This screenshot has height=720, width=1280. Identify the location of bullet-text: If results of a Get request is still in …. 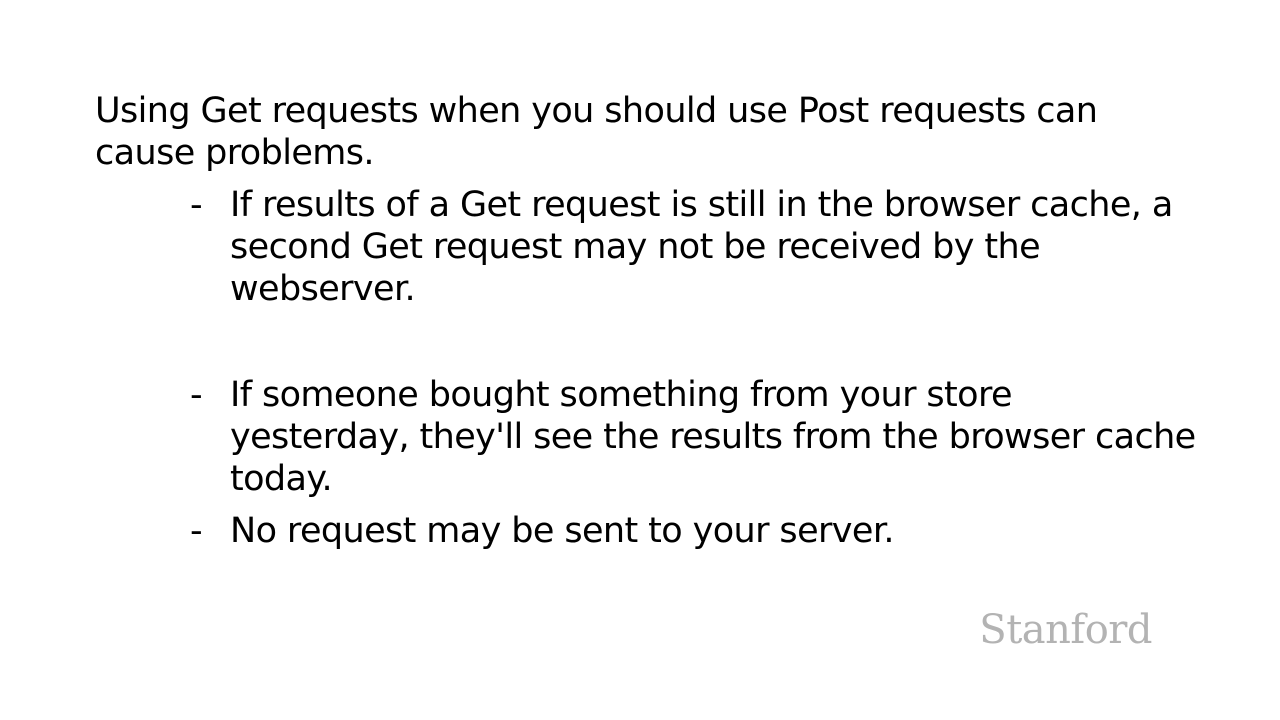
(701, 247).